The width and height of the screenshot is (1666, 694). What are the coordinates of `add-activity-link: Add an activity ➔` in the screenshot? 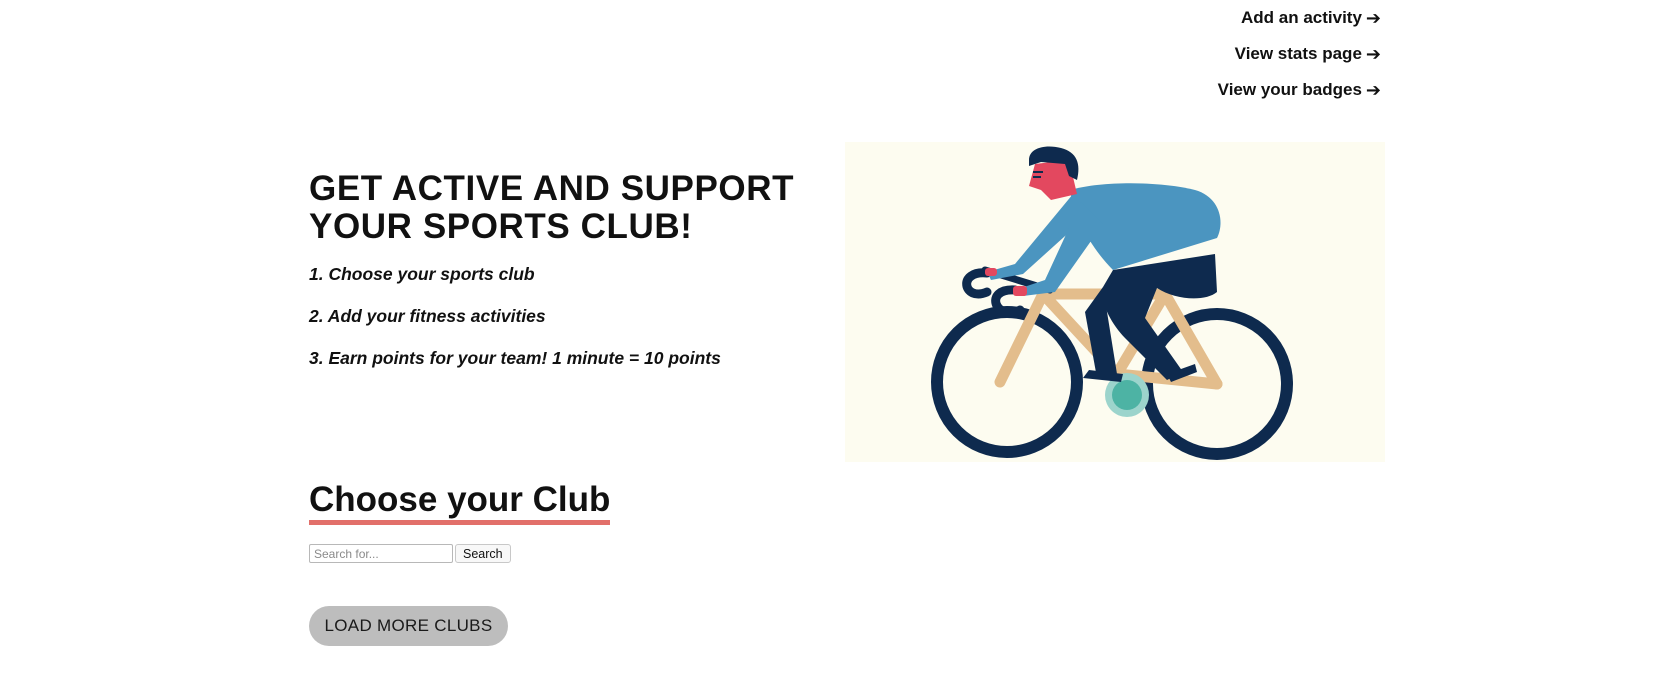 It's located at (1299, 18).